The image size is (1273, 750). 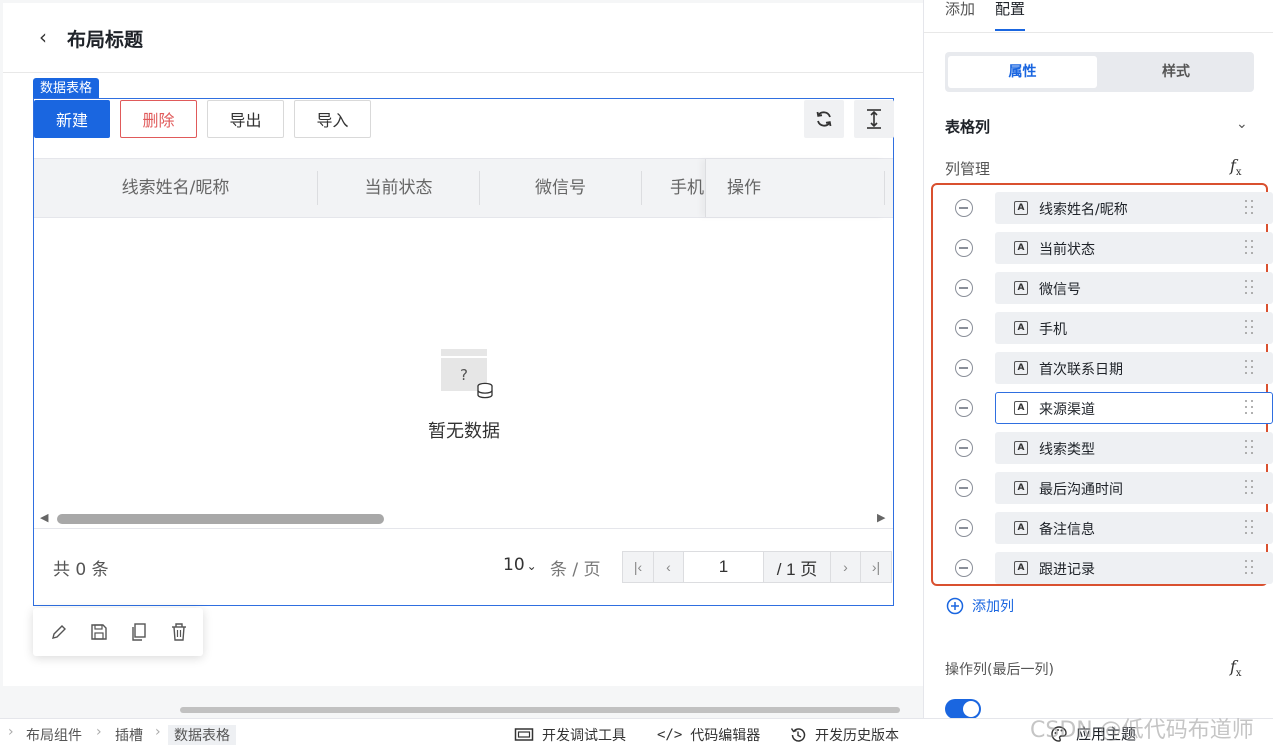 What do you see at coordinates (202, 735) in the screenshot?
I see `breadcrumb-current: 数据表格` at bounding box center [202, 735].